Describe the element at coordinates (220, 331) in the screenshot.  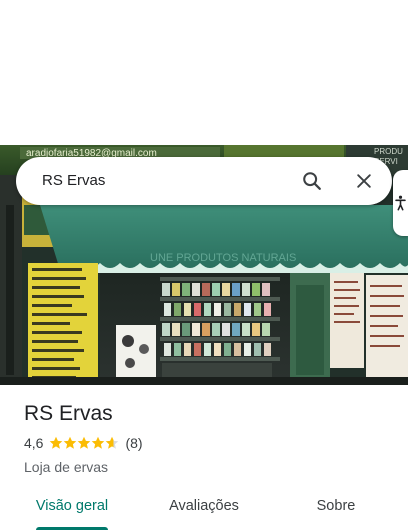
I see `shelves` at that location.